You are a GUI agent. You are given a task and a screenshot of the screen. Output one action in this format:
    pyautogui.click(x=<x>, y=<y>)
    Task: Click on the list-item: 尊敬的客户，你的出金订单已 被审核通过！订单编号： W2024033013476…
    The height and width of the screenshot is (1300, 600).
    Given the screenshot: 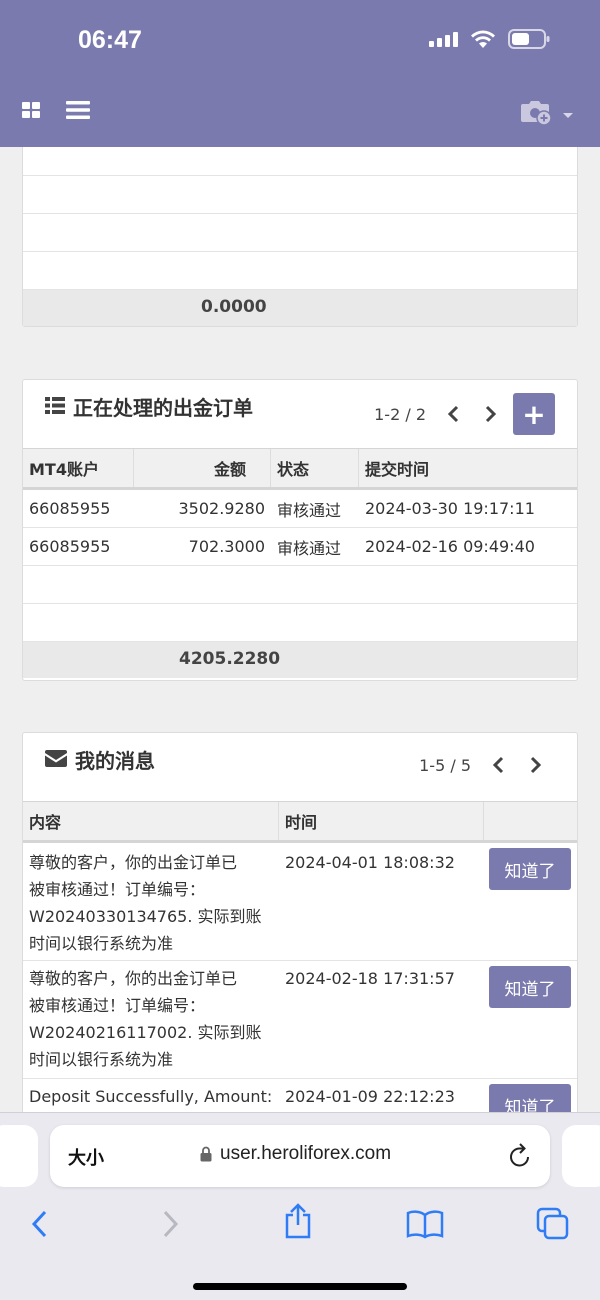 What is the action you would take?
    pyautogui.click(x=300, y=902)
    